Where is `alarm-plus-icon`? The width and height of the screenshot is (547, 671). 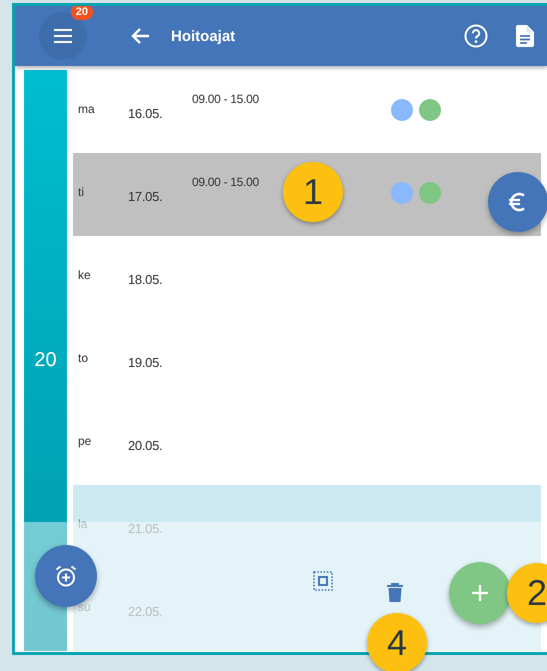 alarm-plus-icon is located at coordinates (66, 576).